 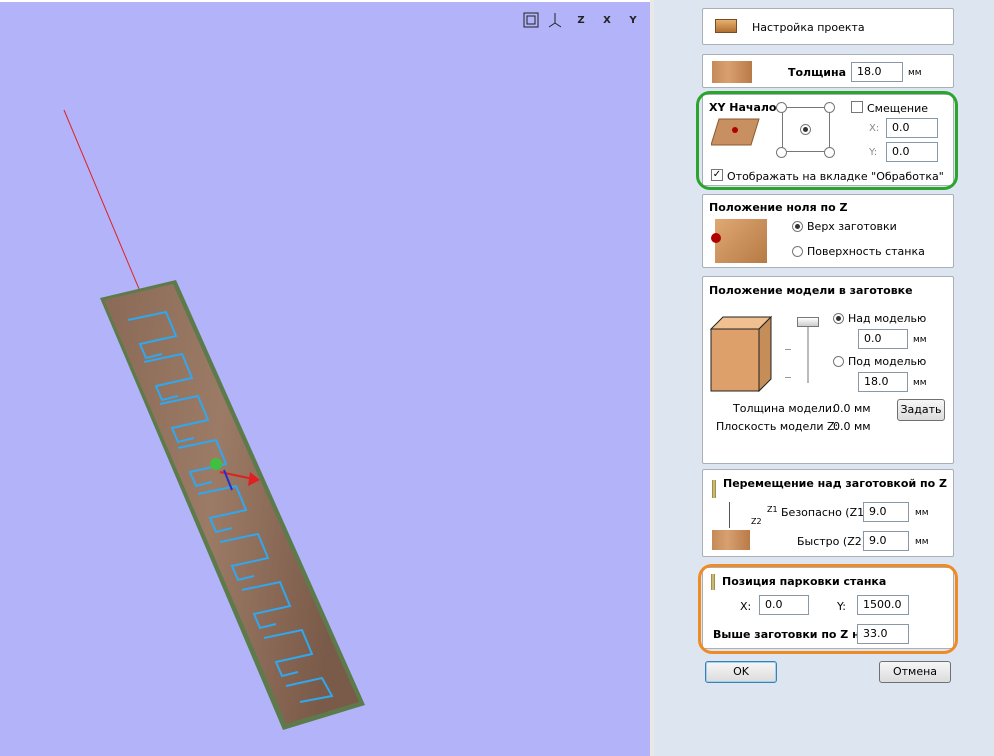 I want to click on cancel-button: Отмена, so click(x=915, y=672).